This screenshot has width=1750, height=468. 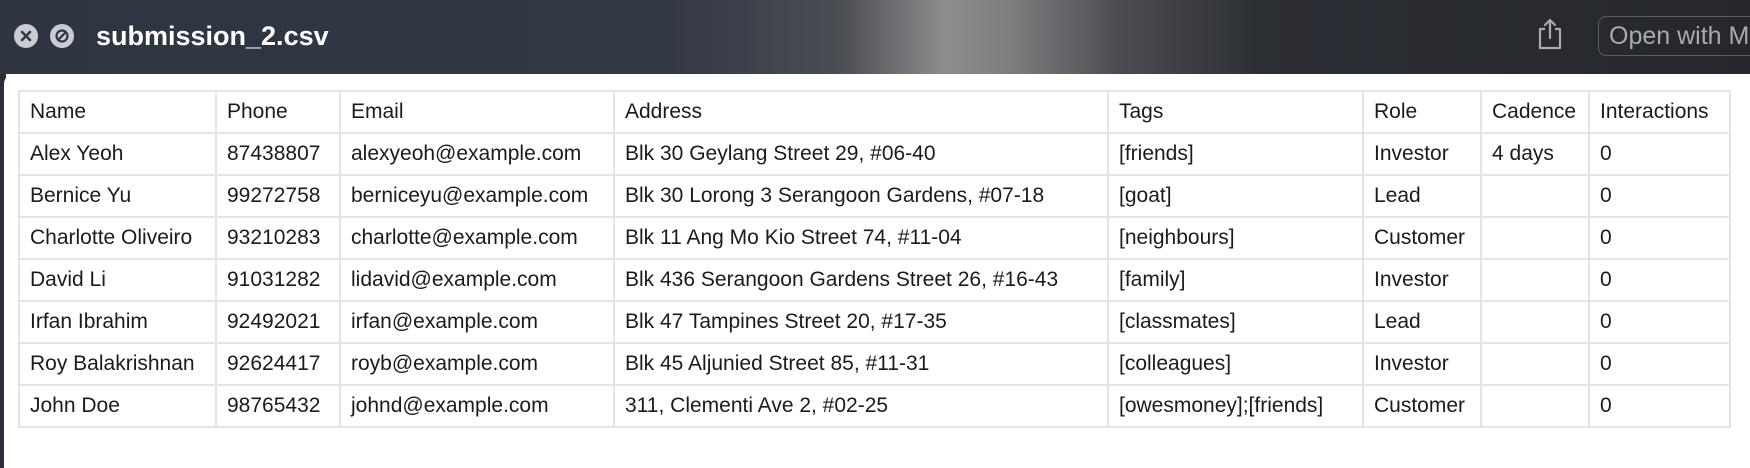 What do you see at coordinates (1535, 154) in the screenshot?
I see `cell-cadence: 4 days` at bounding box center [1535, 154].